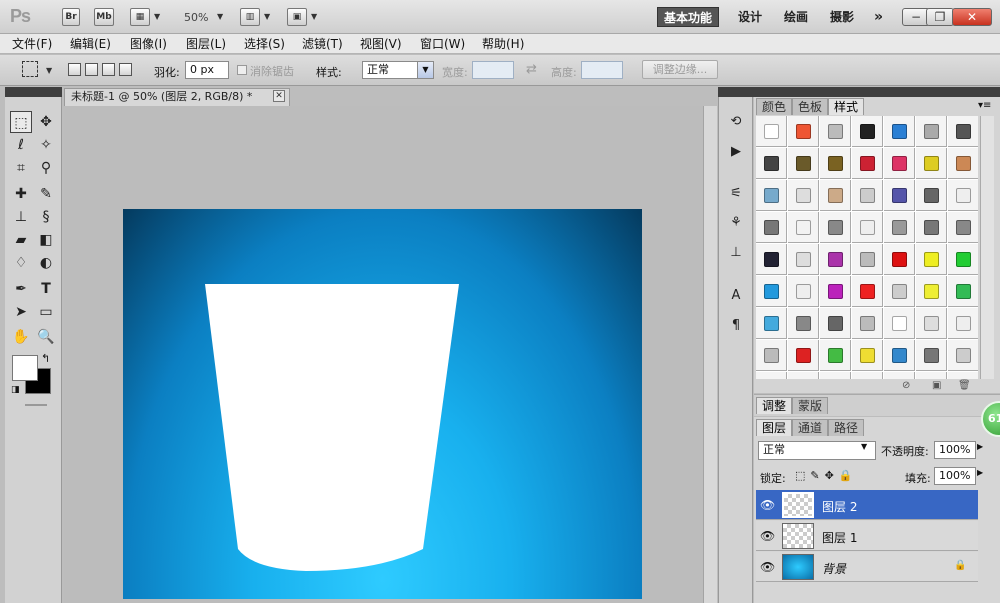 The image size is (1000, 603). Describe the element at coordinates (531, 69) in the screenshot. I see `swap-icon: ⇄` at that location.